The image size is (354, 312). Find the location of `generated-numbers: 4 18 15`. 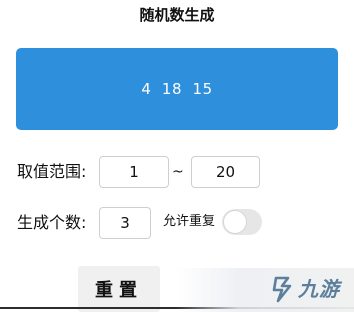

generated-numbers: 4 18 15 is located at coordinates (177, 89).